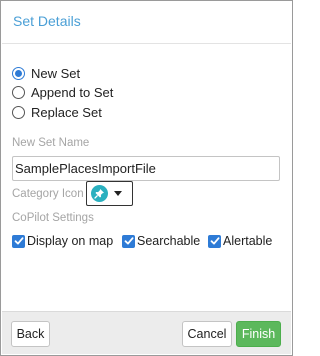  I want to click on copilot-settings-label: CoPilot Settings, so click(53, 218).